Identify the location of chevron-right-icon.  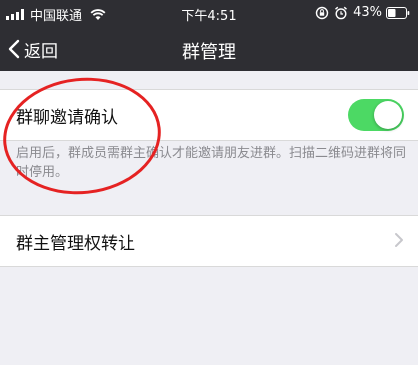
(399, 240).